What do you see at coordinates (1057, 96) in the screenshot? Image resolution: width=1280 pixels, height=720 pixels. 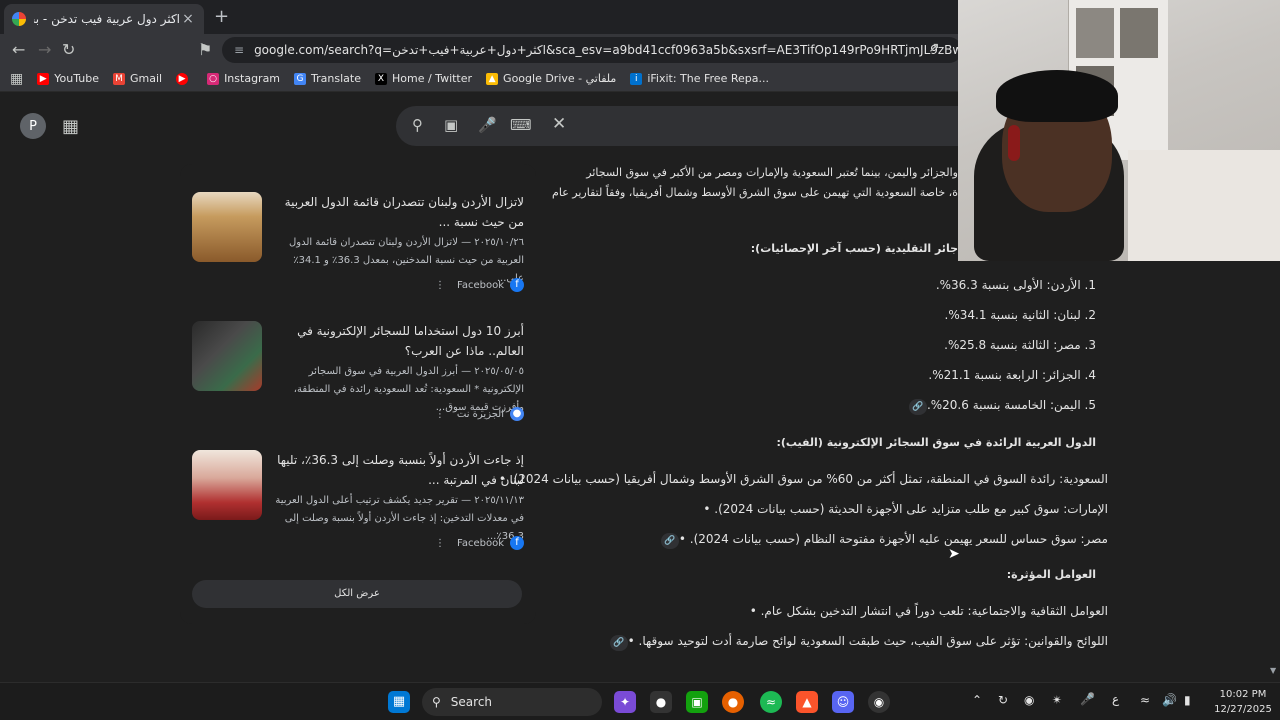 I see `person-hair` at bounding box center [1057, 96].